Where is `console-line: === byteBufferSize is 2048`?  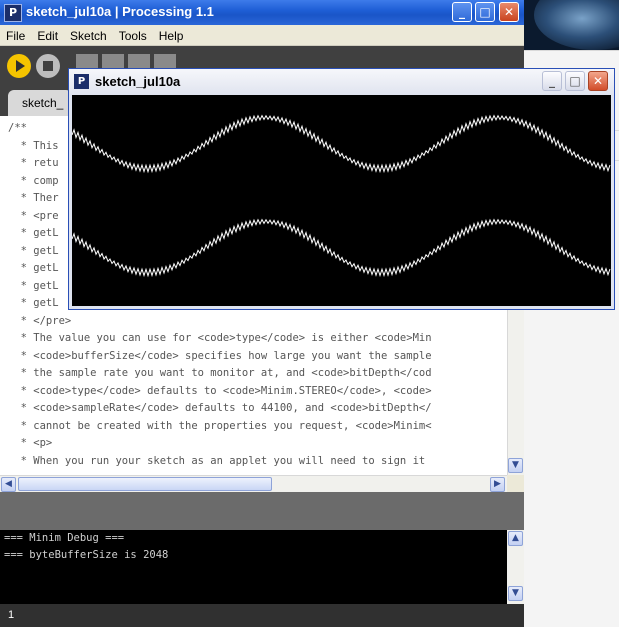
console-line: === byteBufferSize is 2048 is located at coordinates (86, 555).